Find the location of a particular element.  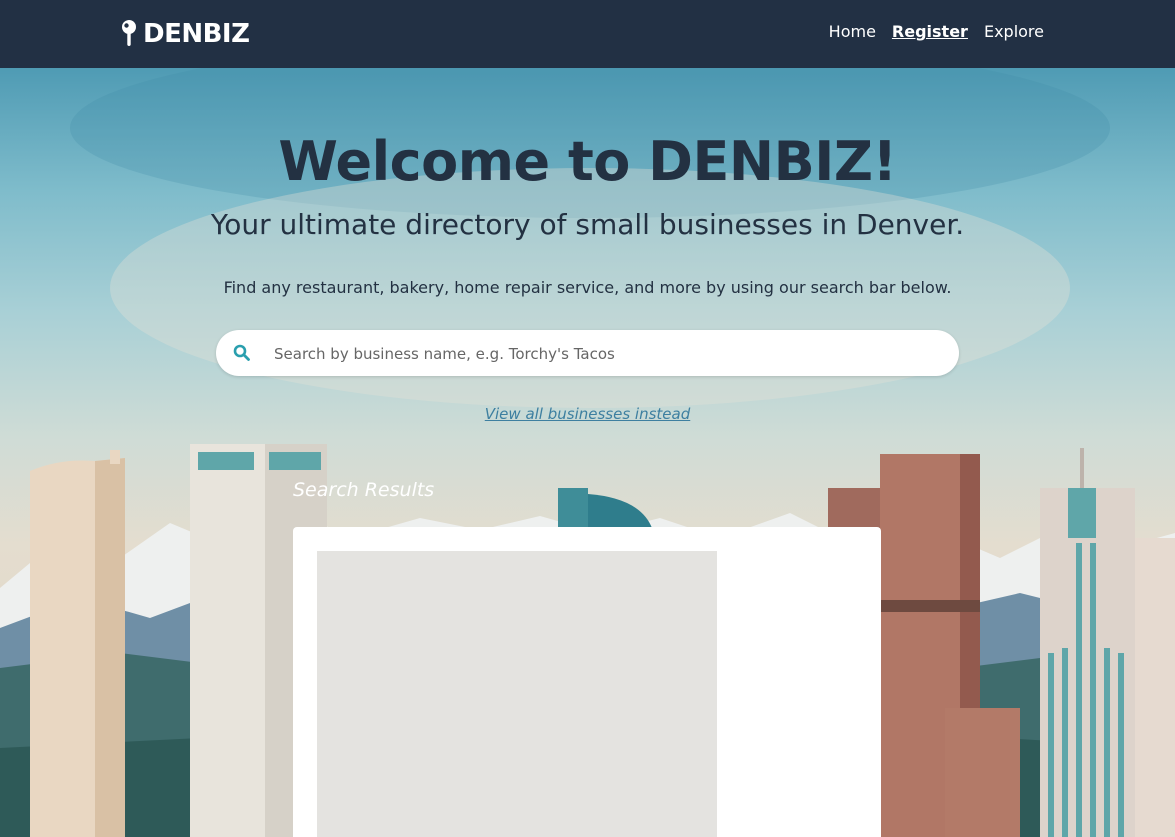

brand-logo-link: DENBIZ is located at coordinates (185, 34).